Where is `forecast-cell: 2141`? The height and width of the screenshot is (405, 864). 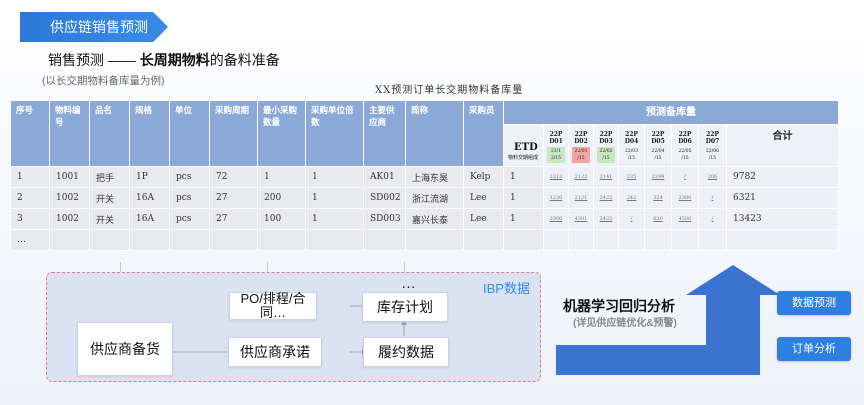
forecast-cell: 2141 is located at coordinates (606, 177).